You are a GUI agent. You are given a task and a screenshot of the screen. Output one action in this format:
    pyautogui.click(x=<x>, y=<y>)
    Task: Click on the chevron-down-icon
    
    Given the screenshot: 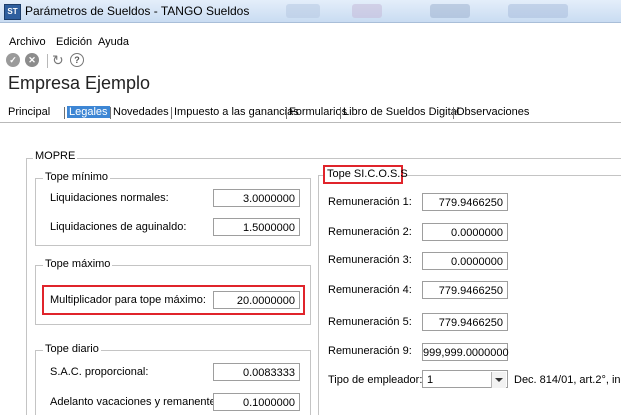 What is the action you would take?
    pyautogui.click(x=498, y=380)
    